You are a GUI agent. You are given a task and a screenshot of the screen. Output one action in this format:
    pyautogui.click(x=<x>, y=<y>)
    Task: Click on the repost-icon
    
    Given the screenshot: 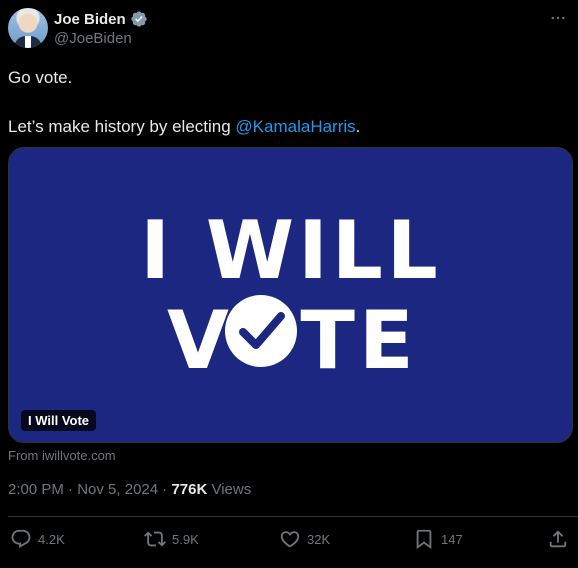 What is the action you would take?
    pyautogui.click(x=155, y=539)
    